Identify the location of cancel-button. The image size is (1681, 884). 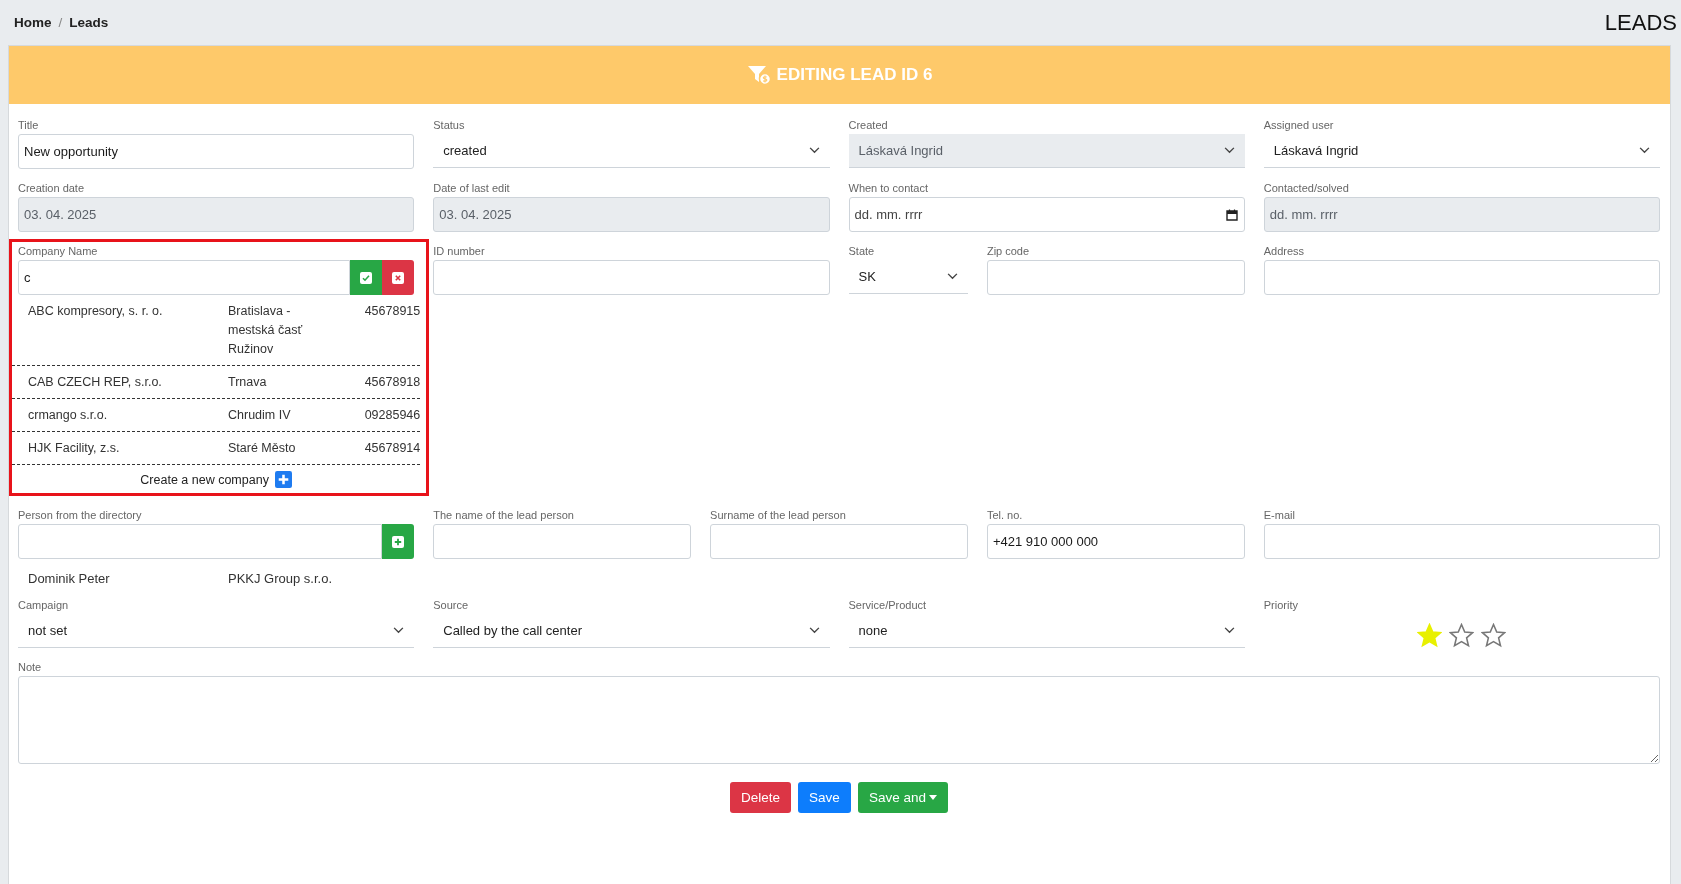
(398, 277).